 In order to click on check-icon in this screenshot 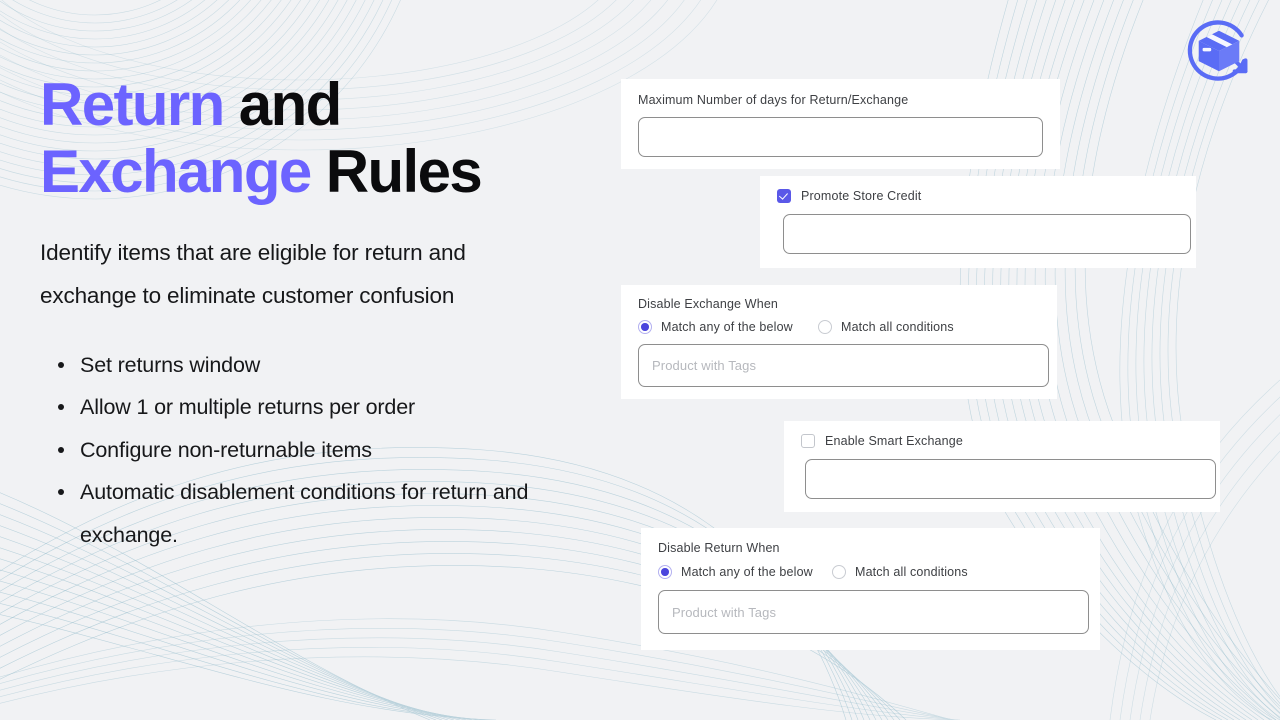, I will do `click(784, 196)`.